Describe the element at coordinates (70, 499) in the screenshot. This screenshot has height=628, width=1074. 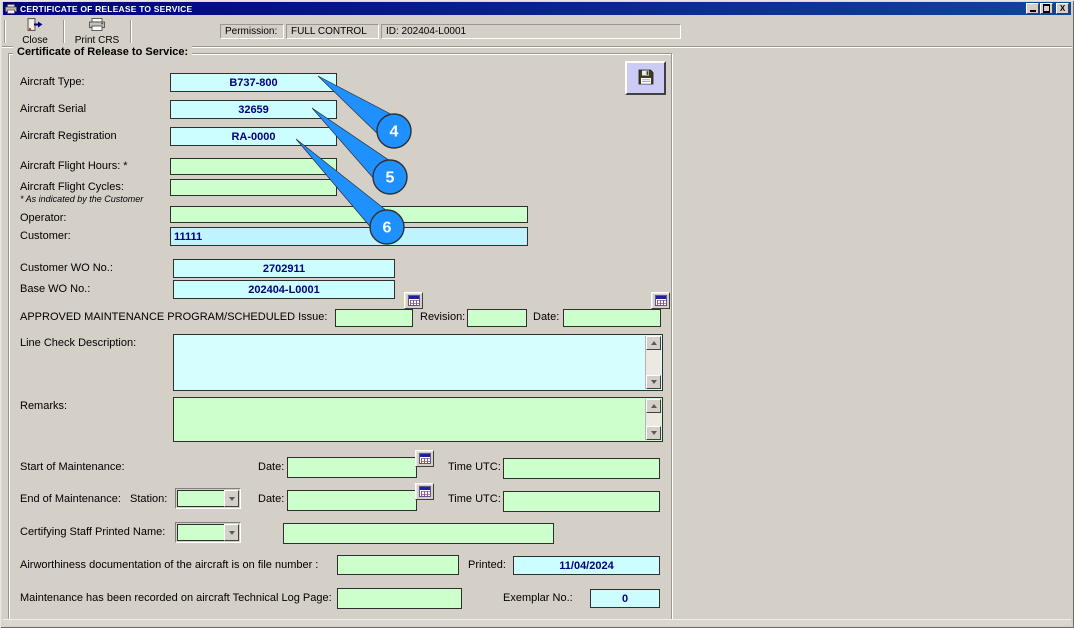
I see `end-maintenance-label: End of Maintenance:` at that location.